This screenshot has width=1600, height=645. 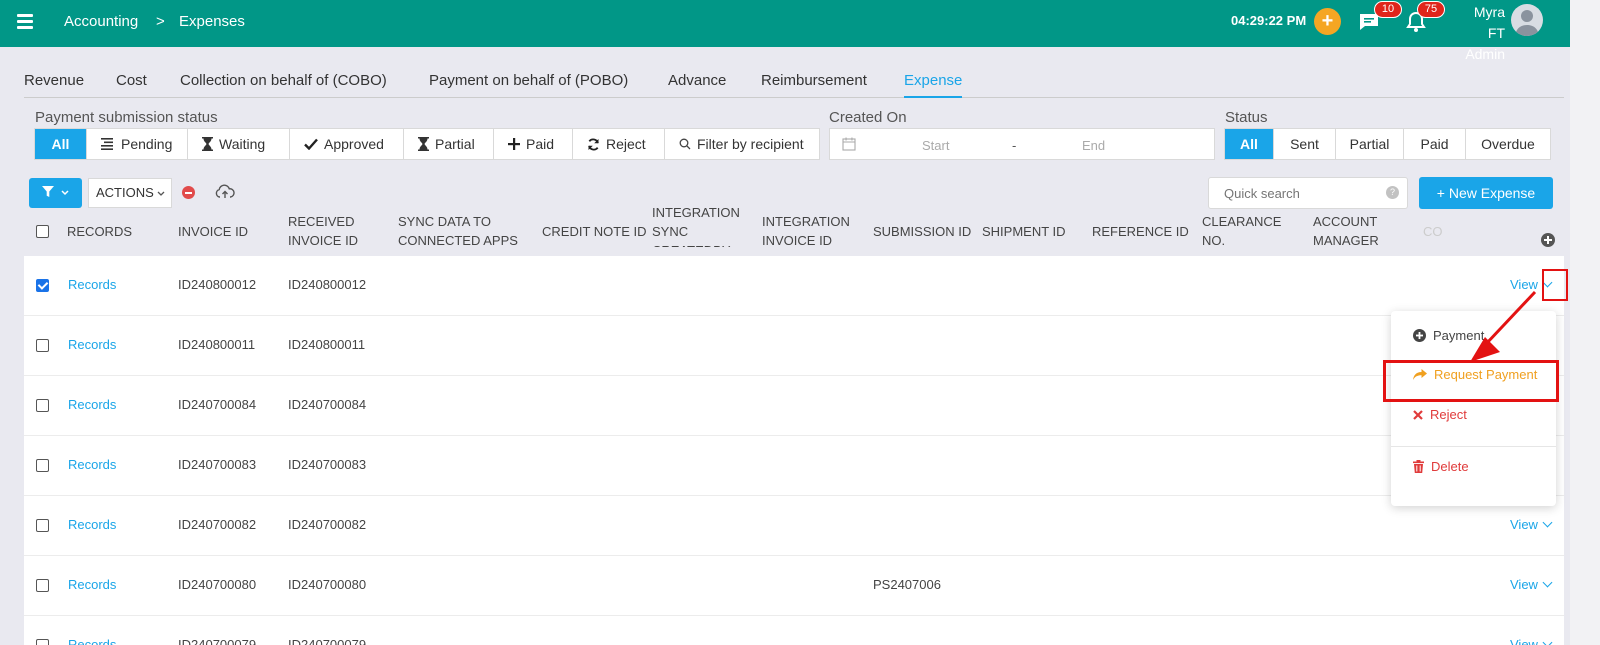 What do you see at coordinates (1585, 322) in the screenshot?
I see `page-scrollbar` at bounding box center [1585, 322].